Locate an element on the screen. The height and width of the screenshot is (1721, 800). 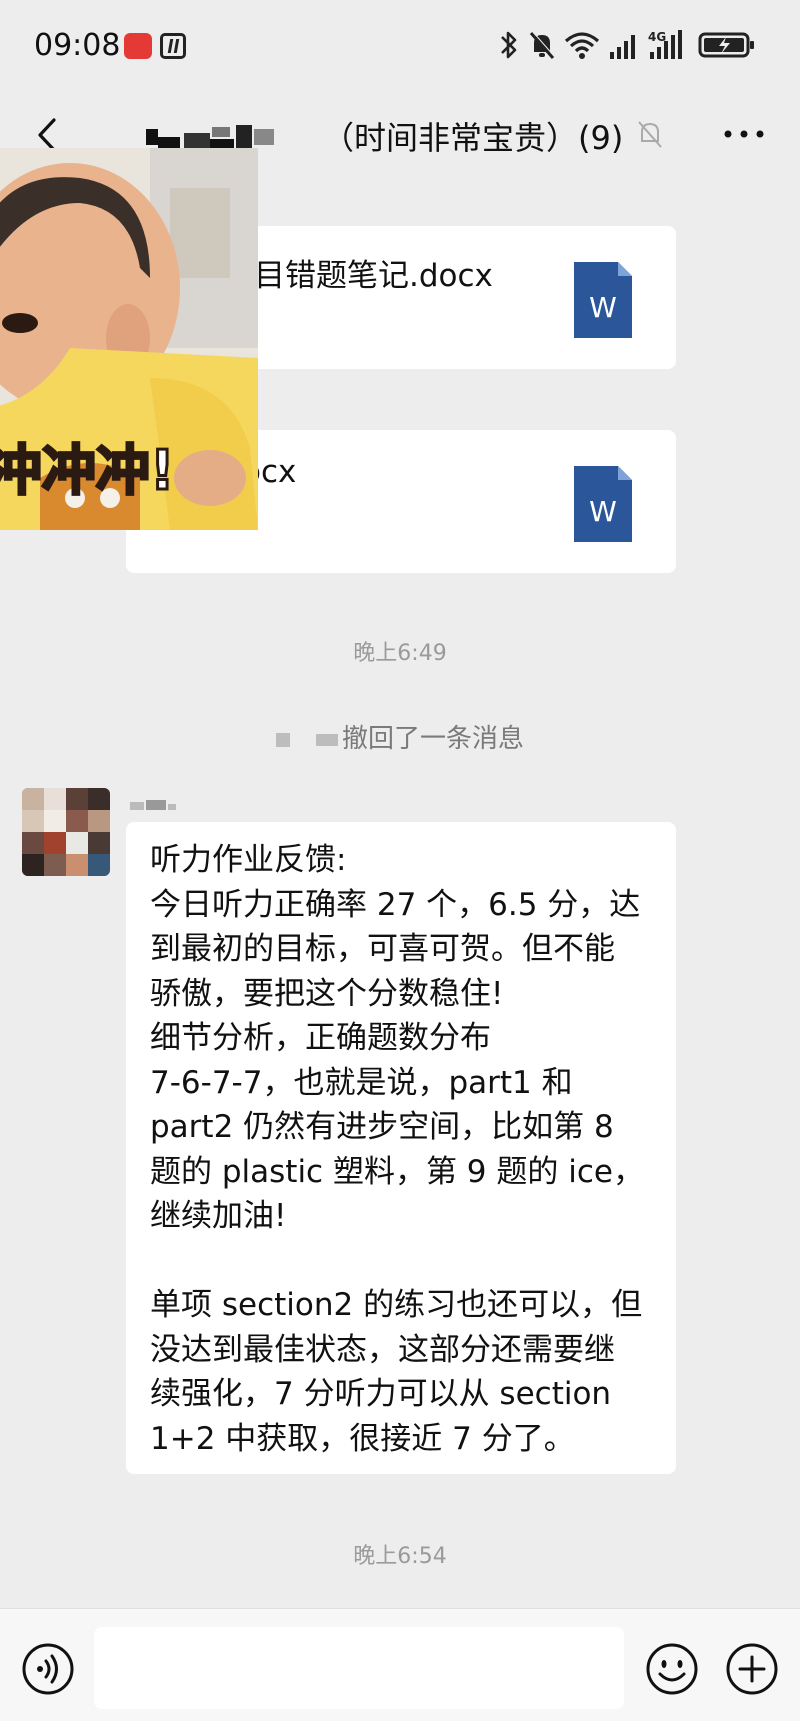
redacted-sender-name is located at coordinates (153, 806).